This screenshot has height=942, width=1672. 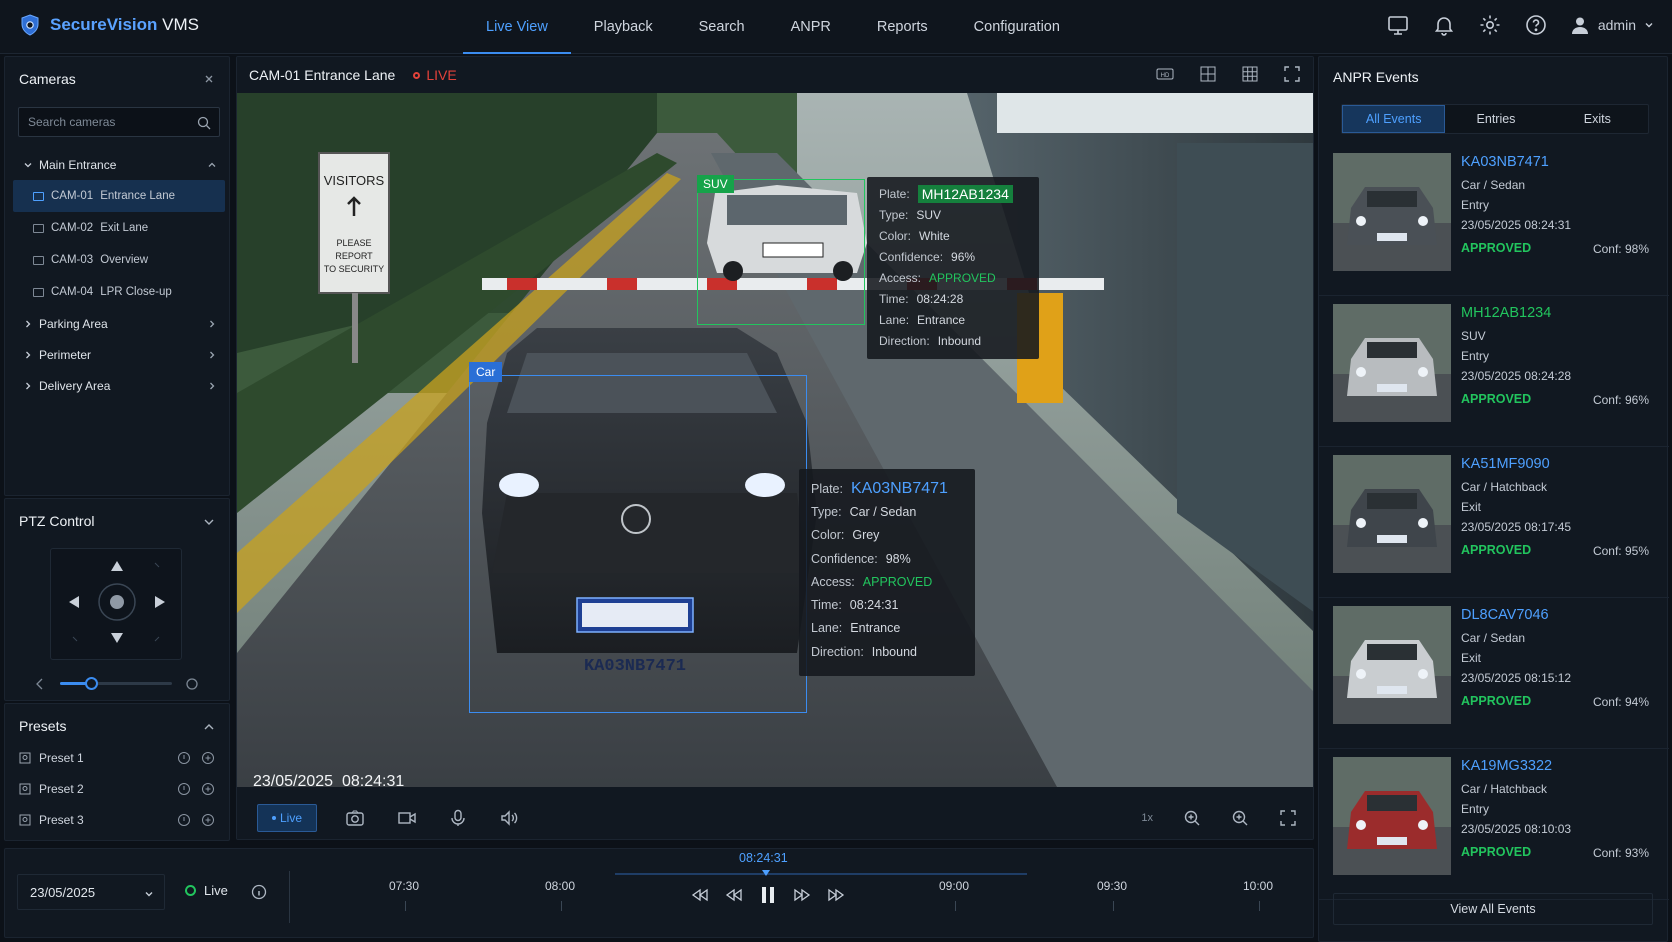 I want to click on ptz-left-button, so click(x=74, y=602).